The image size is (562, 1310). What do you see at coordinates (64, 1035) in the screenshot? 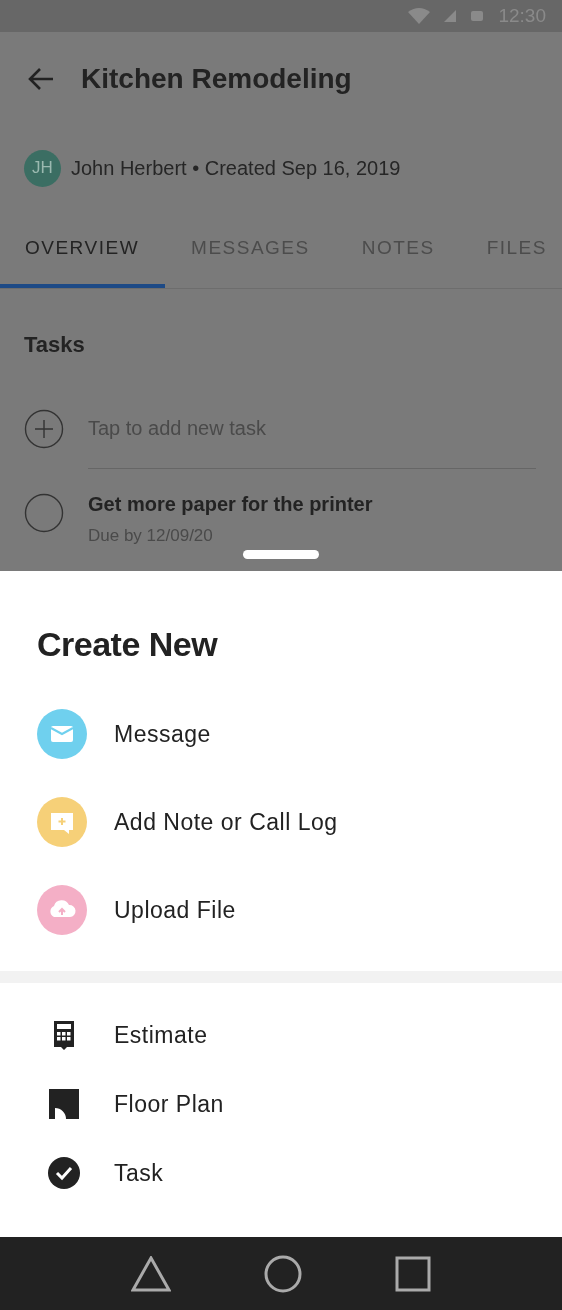
I see `calculator-icon` at bounding box center [64, 1035].